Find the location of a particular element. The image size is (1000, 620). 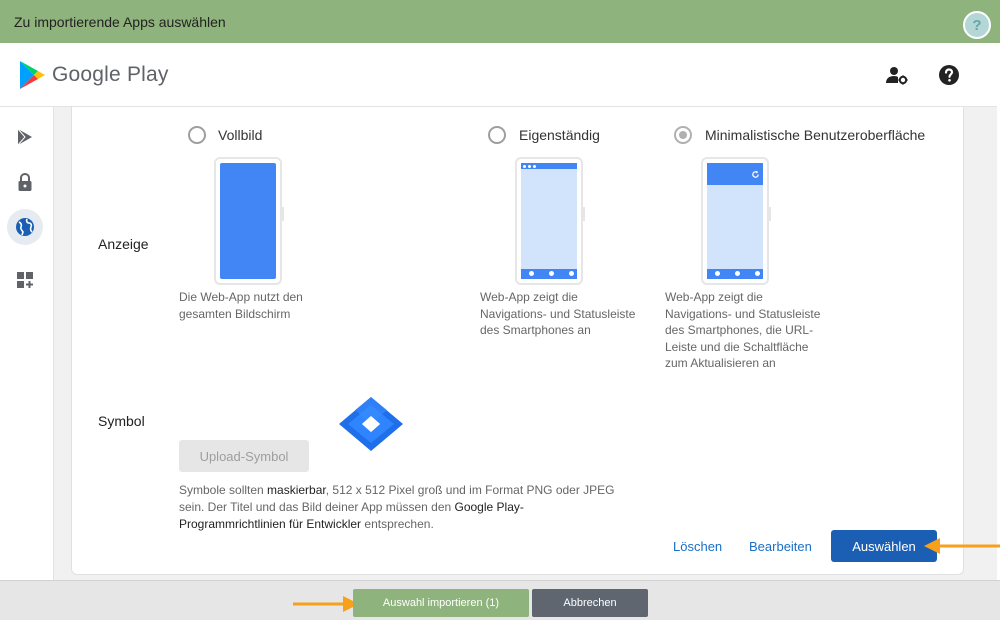

sidebar-item-play is located at coordinates (25, 137).